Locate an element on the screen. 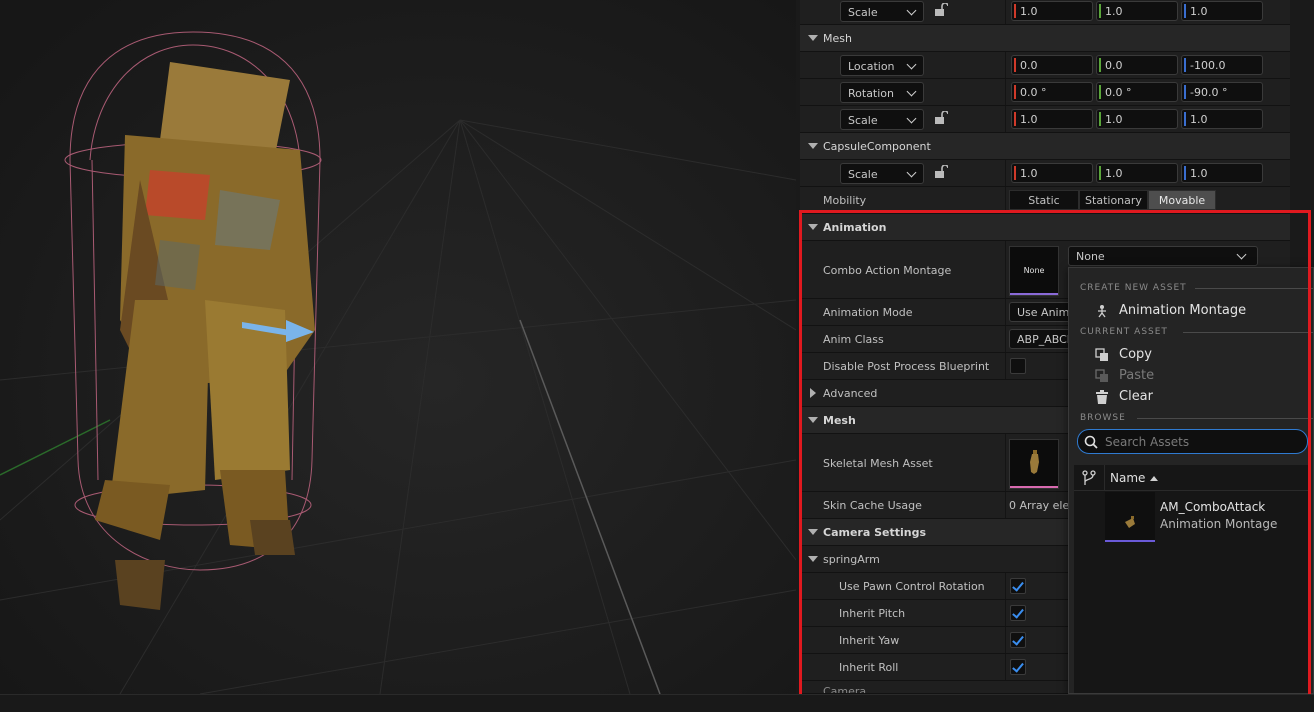 The image size is (1314, 712). category-mesh-transform: Mesh is located at coordinates (1045, 38).